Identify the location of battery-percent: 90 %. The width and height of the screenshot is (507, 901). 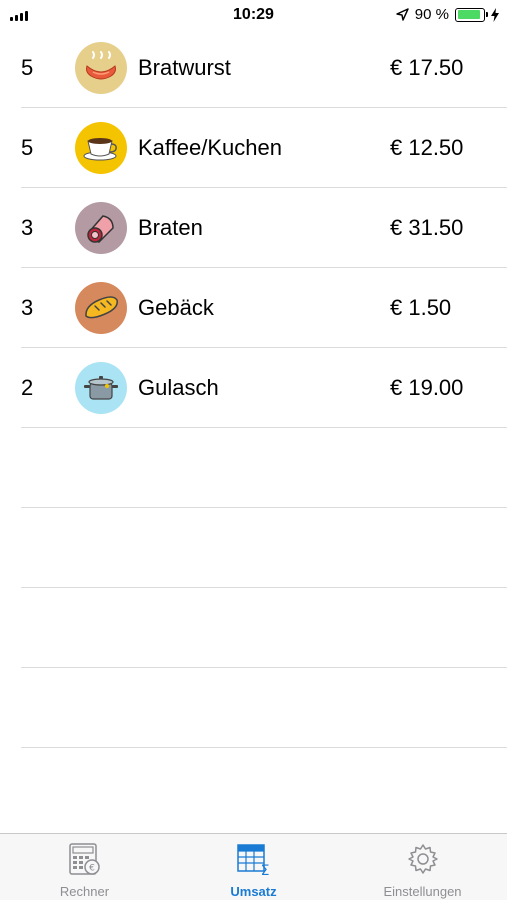
(431, 14).